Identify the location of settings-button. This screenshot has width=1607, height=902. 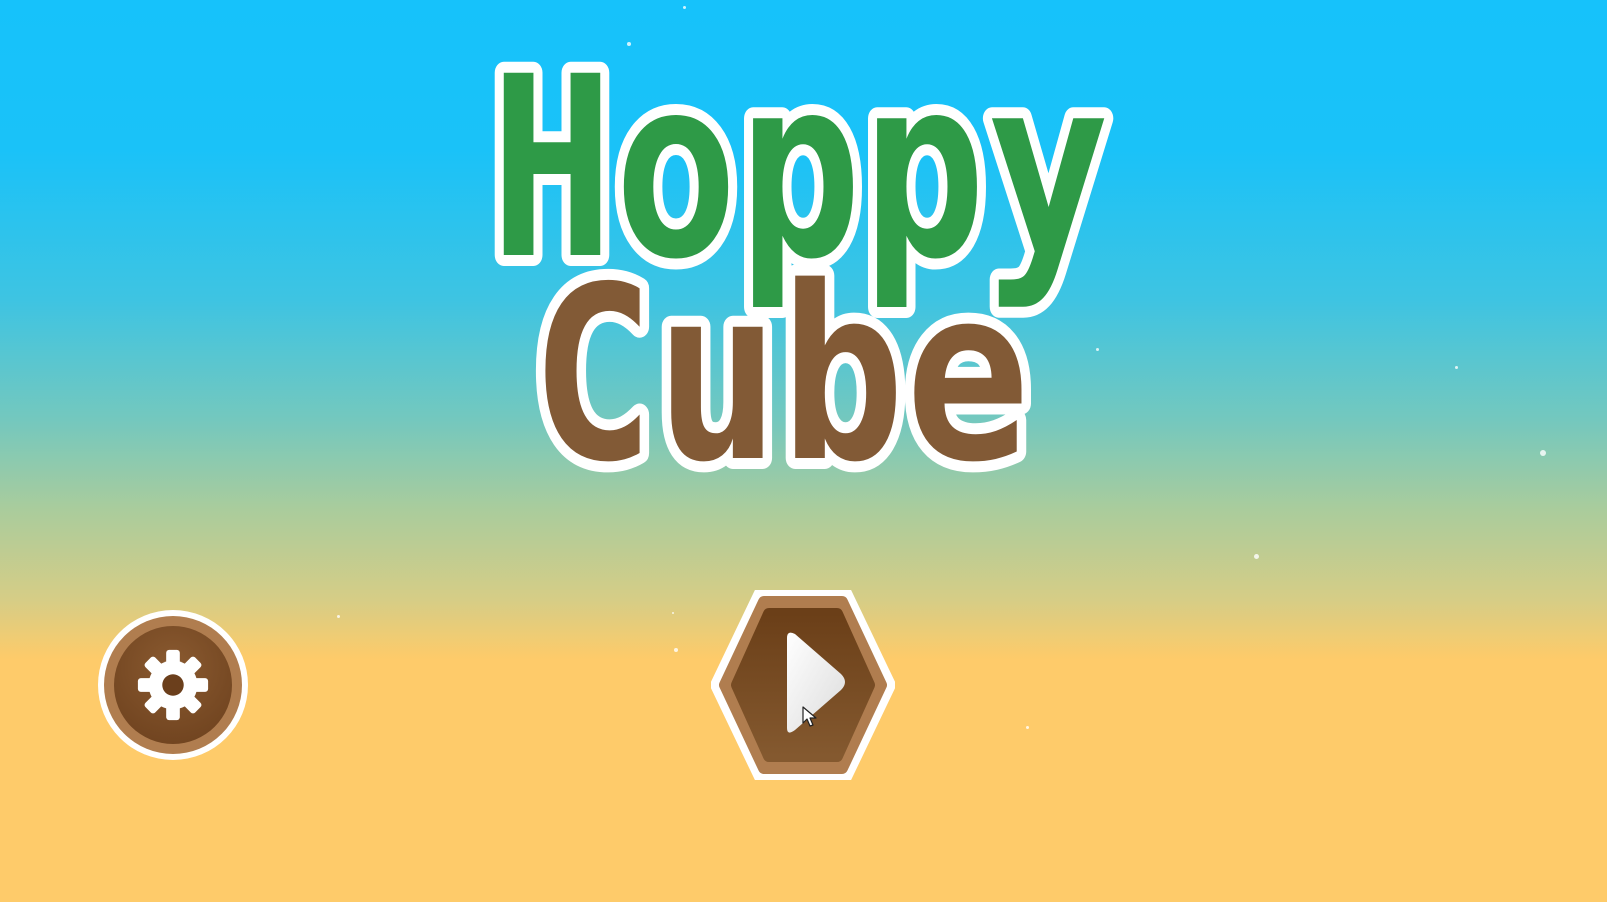
(173, 685).